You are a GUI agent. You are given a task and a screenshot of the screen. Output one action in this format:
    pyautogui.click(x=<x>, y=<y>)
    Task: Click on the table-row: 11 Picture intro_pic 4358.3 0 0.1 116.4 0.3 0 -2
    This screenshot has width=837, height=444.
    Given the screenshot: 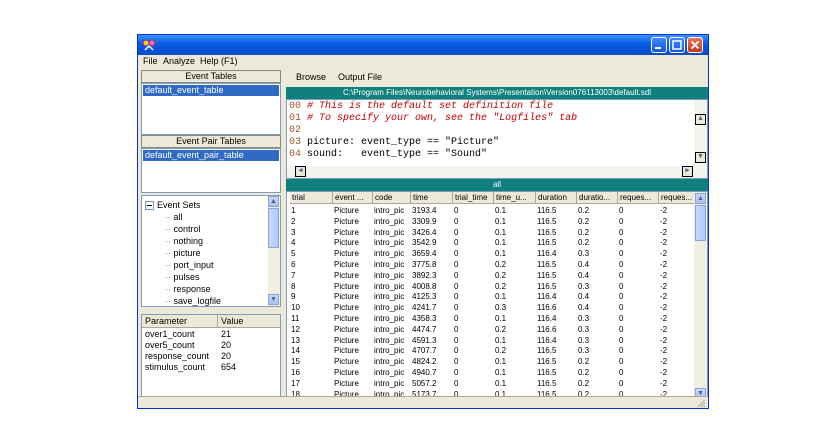 What is the action you would take?
    pyautogui.click(x=489, y=319)
    